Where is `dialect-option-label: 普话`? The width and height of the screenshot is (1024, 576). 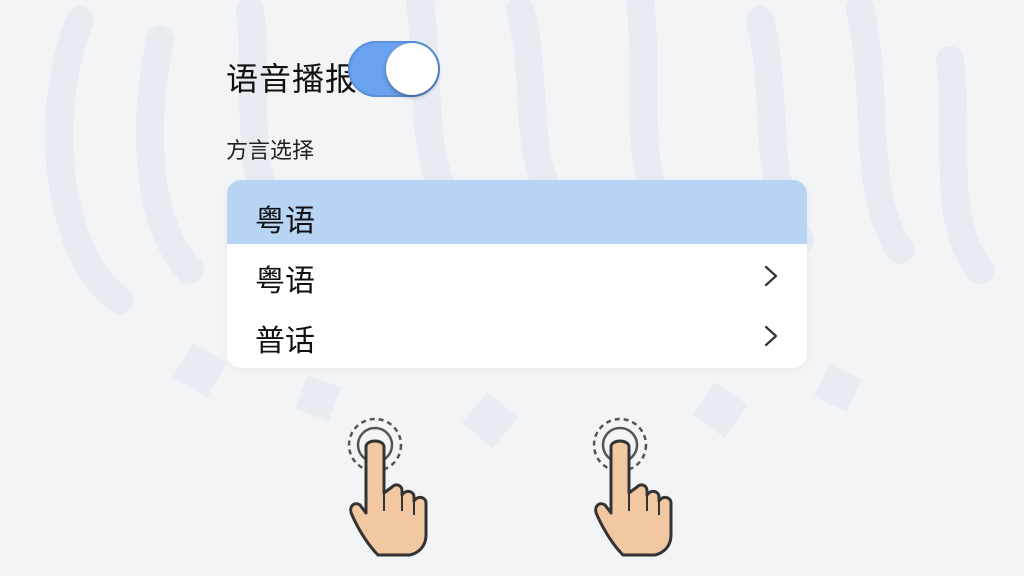
dialect-option-label: 普话 is located at coordinates (285, 341).